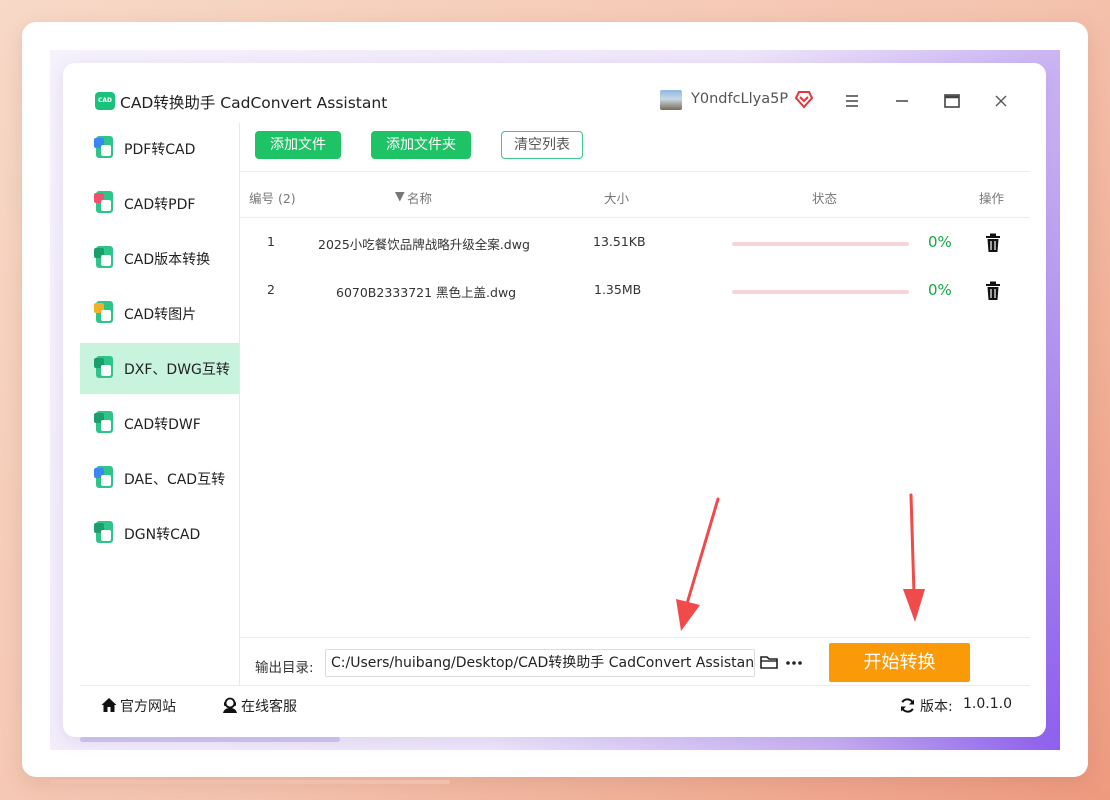 This screenshot has height=800, width=1110. Describe the element at coordinates (271, 289) in the screenshot. I see `row-index: 2` at that location.